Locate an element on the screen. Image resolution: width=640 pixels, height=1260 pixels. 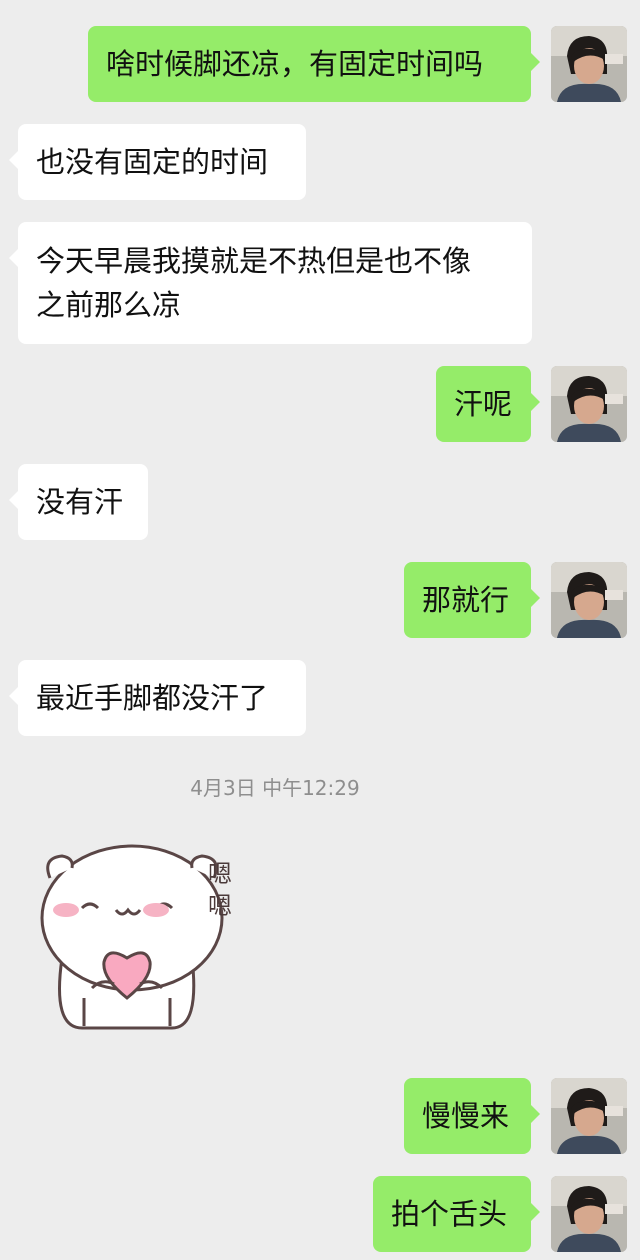
message-bubble-outgoing: 啥时候脚还凉，有固定时间吗 is located at coordinates (314, 64).